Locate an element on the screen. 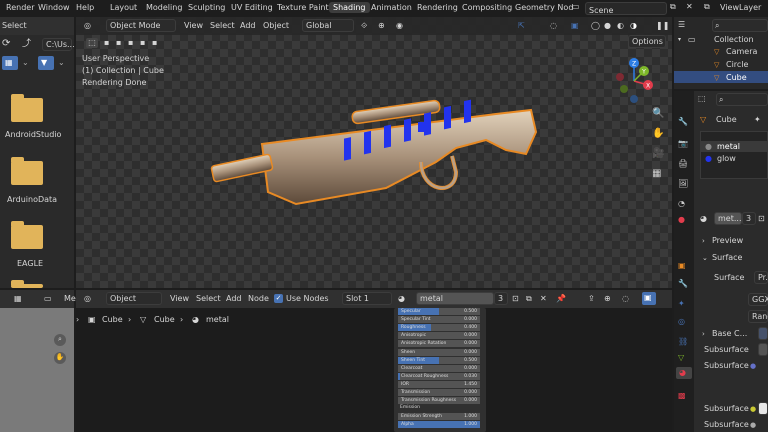  proportional-edit-icon: ◉ is located at coordinates (399, 26).